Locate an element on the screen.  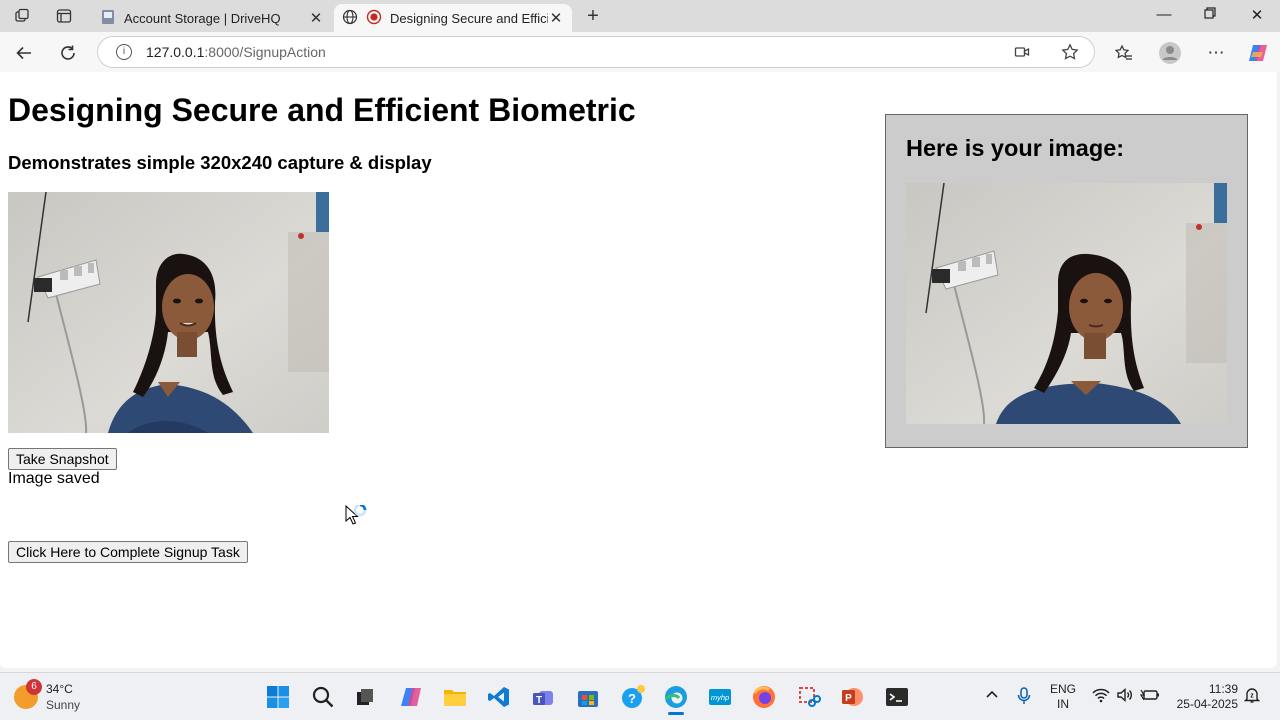
weather-widget: 6 34°C Sunny is located at coordinates (47, 696).